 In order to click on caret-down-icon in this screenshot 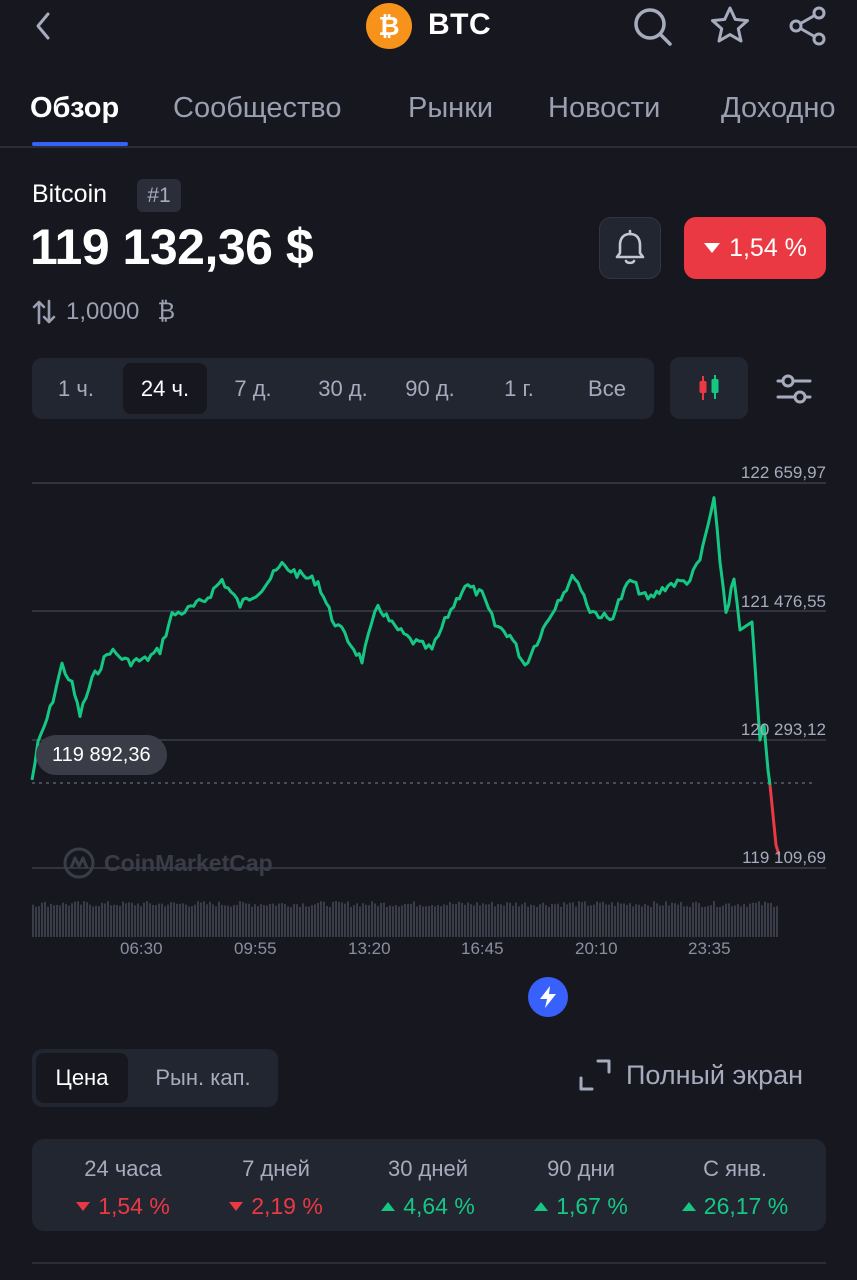, I will do `click(712, 248)`.